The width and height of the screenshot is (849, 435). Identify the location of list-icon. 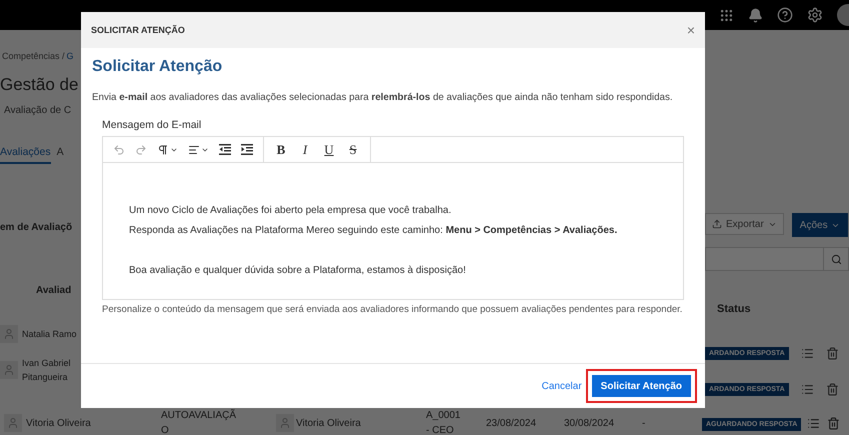
(813, 423).